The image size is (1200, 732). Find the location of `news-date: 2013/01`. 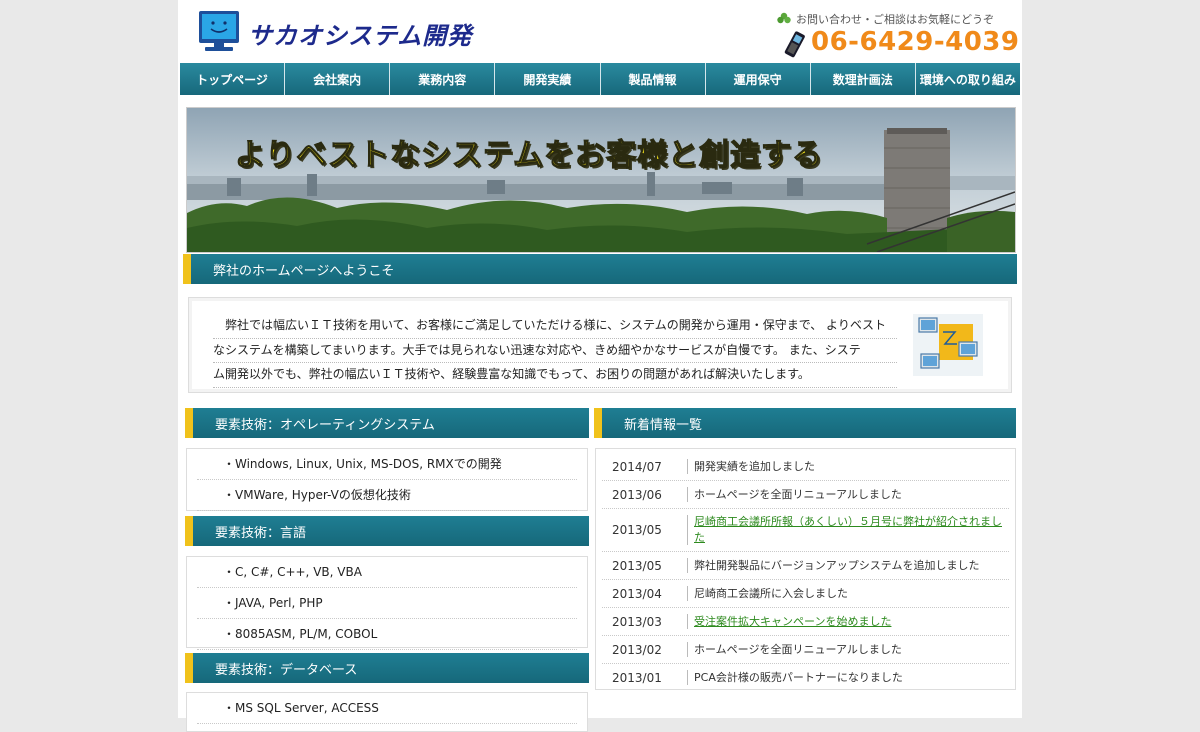

news-date: 2013/01 is located at coordinates (645, 677).